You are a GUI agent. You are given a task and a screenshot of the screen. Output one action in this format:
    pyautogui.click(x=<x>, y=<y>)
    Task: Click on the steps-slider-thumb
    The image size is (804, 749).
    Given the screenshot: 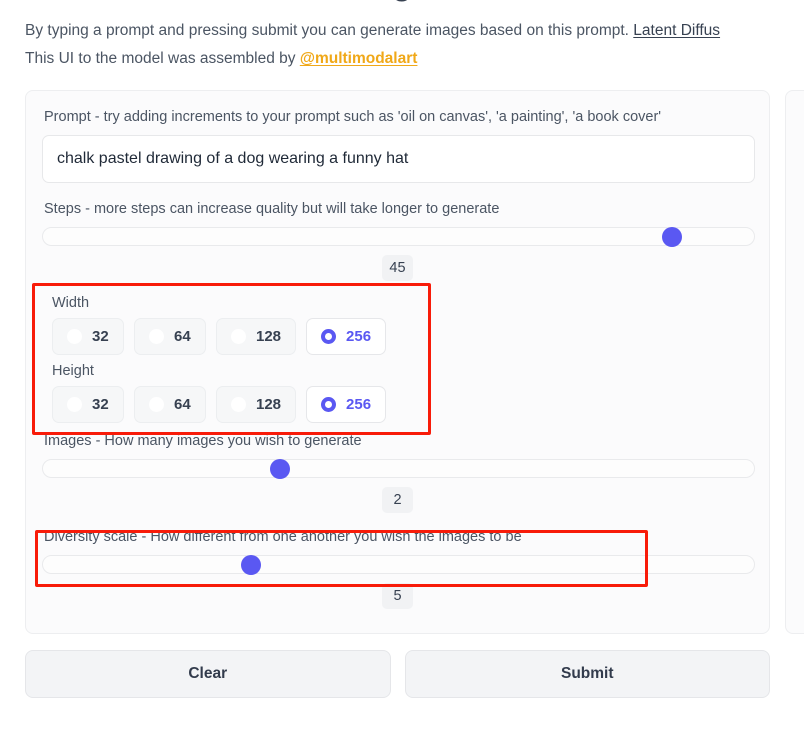 What is the action you would take?
    pyautogui.click(x=672, y=236)
    